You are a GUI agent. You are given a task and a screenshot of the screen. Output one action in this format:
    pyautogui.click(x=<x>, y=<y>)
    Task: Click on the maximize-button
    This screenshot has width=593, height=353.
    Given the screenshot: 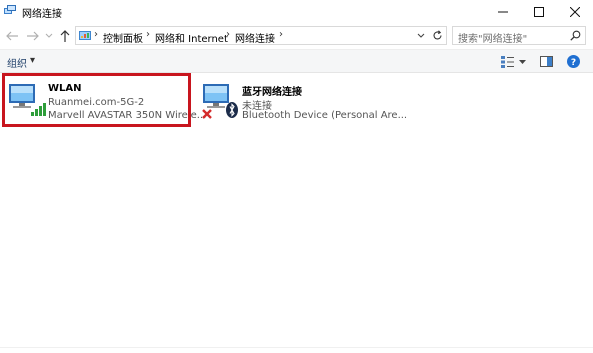 What is the action you would take?
    pyautogui.click(x=539, y=11)
    